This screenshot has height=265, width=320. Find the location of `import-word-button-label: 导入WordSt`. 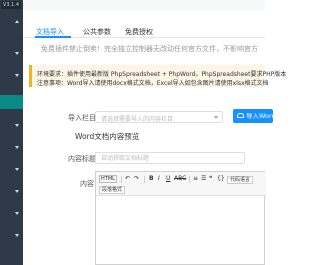

import-word-button-label: 导入WordSt is located at coordinates (259, 116).